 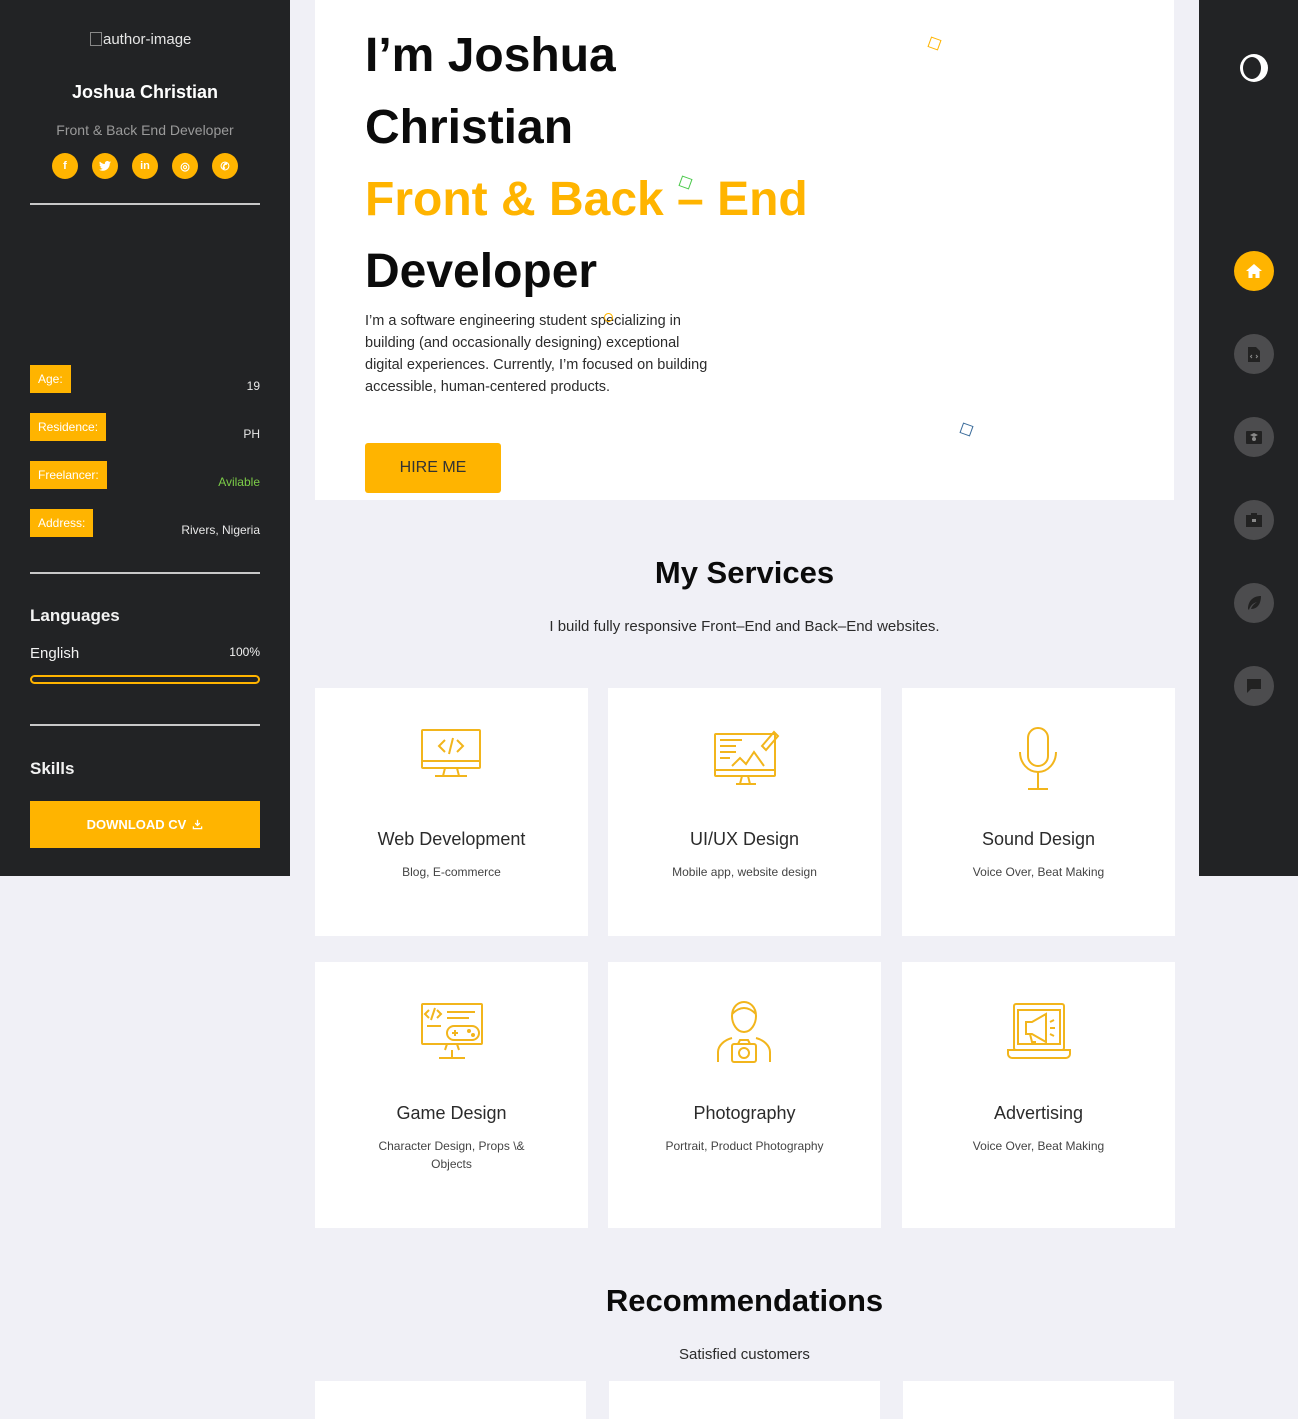 I want to click on service-card: Web Development Blog, E-commerce, so click(x=451, y=812).